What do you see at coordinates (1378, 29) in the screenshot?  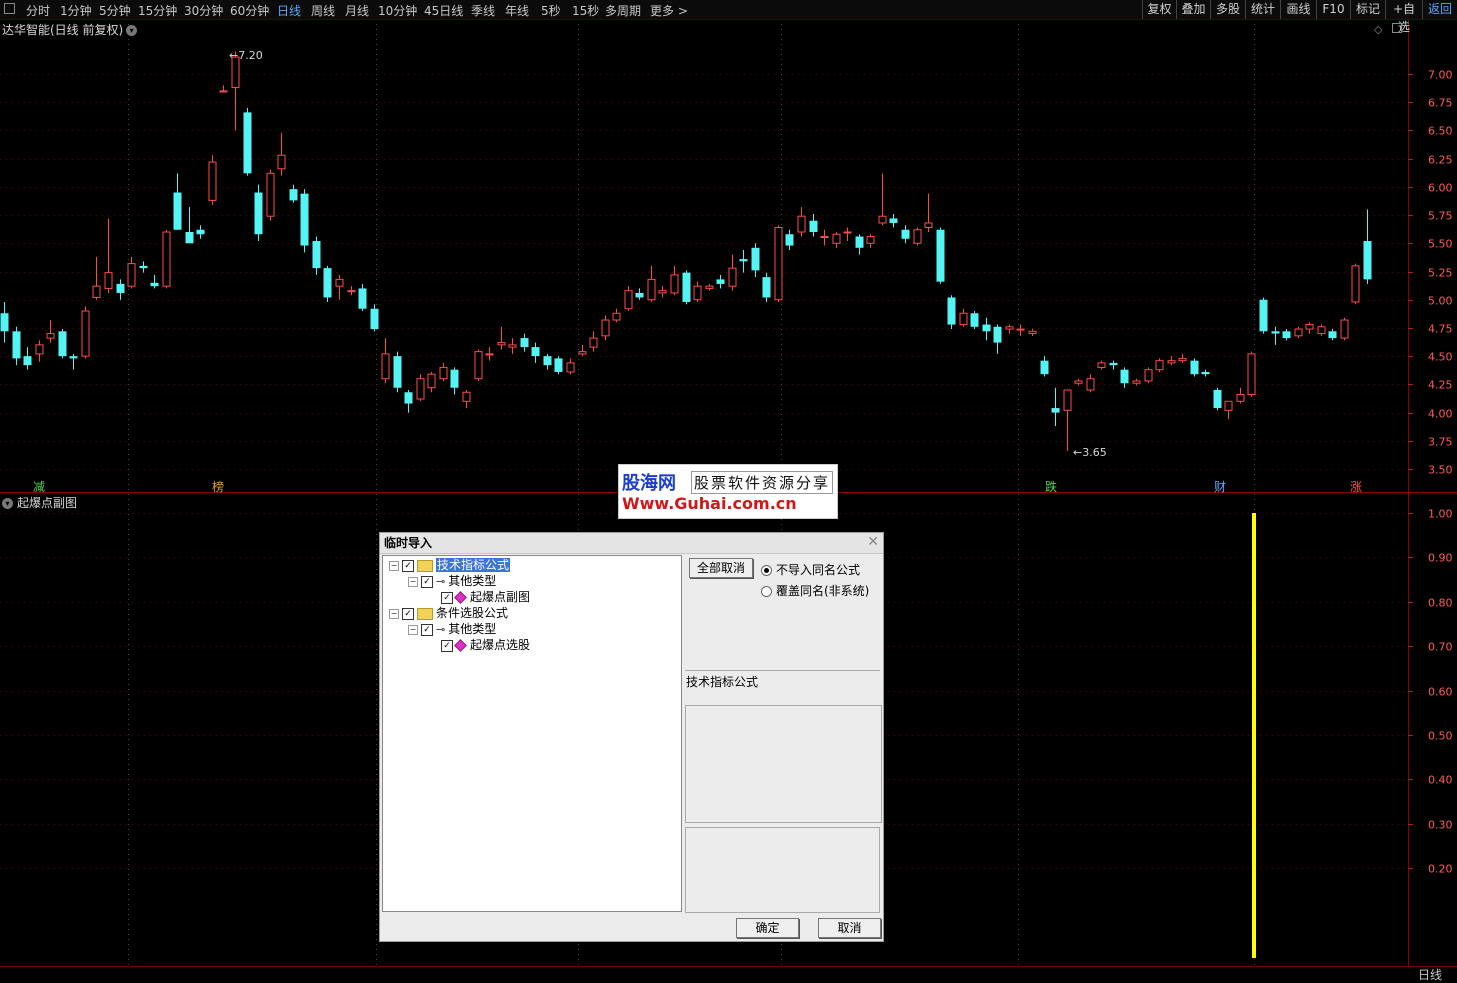 I see `diamond-icon: ◇` at bounding box center [1378, 29].